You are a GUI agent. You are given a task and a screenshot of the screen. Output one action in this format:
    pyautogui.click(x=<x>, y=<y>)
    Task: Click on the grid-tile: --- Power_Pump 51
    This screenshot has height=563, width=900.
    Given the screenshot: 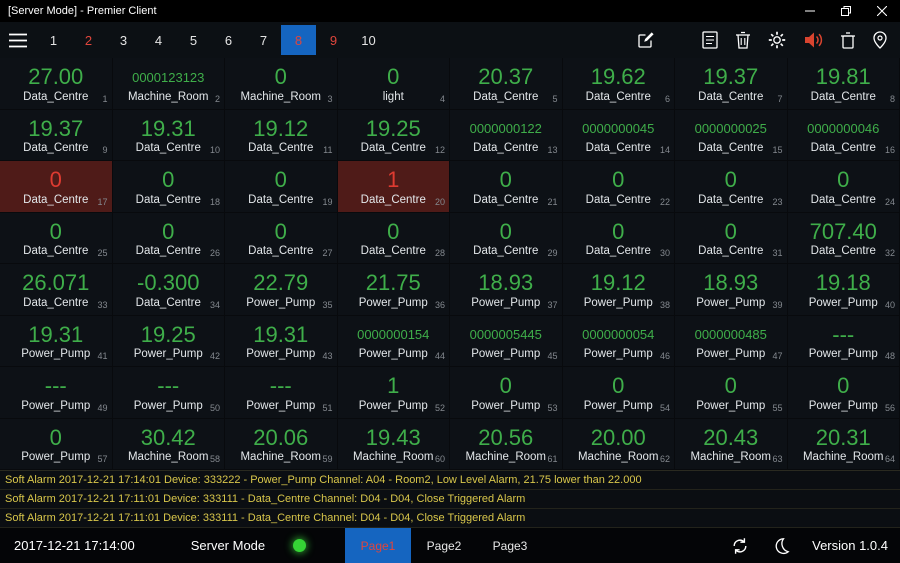 What is the action you would take?
    pyautogui.click(x=281, y=393)
    